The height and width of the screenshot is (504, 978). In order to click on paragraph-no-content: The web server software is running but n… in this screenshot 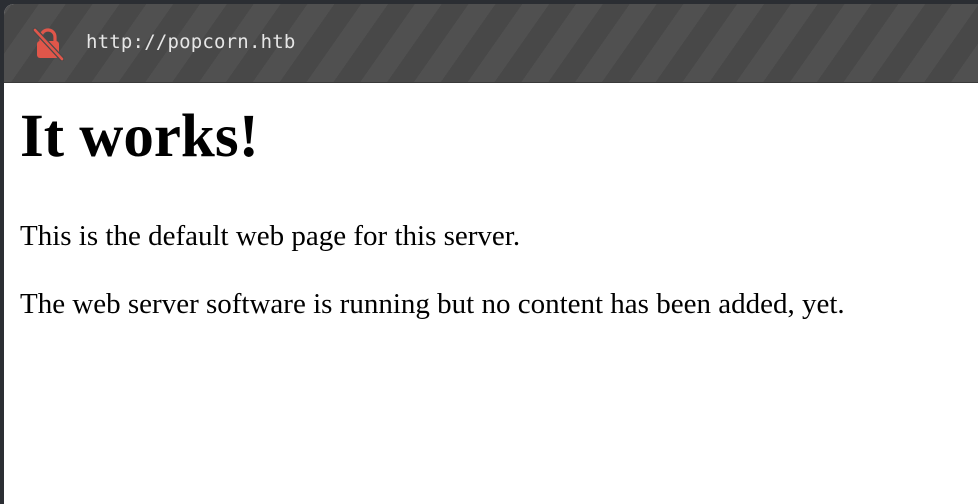, I will do `click(432, 304)`.